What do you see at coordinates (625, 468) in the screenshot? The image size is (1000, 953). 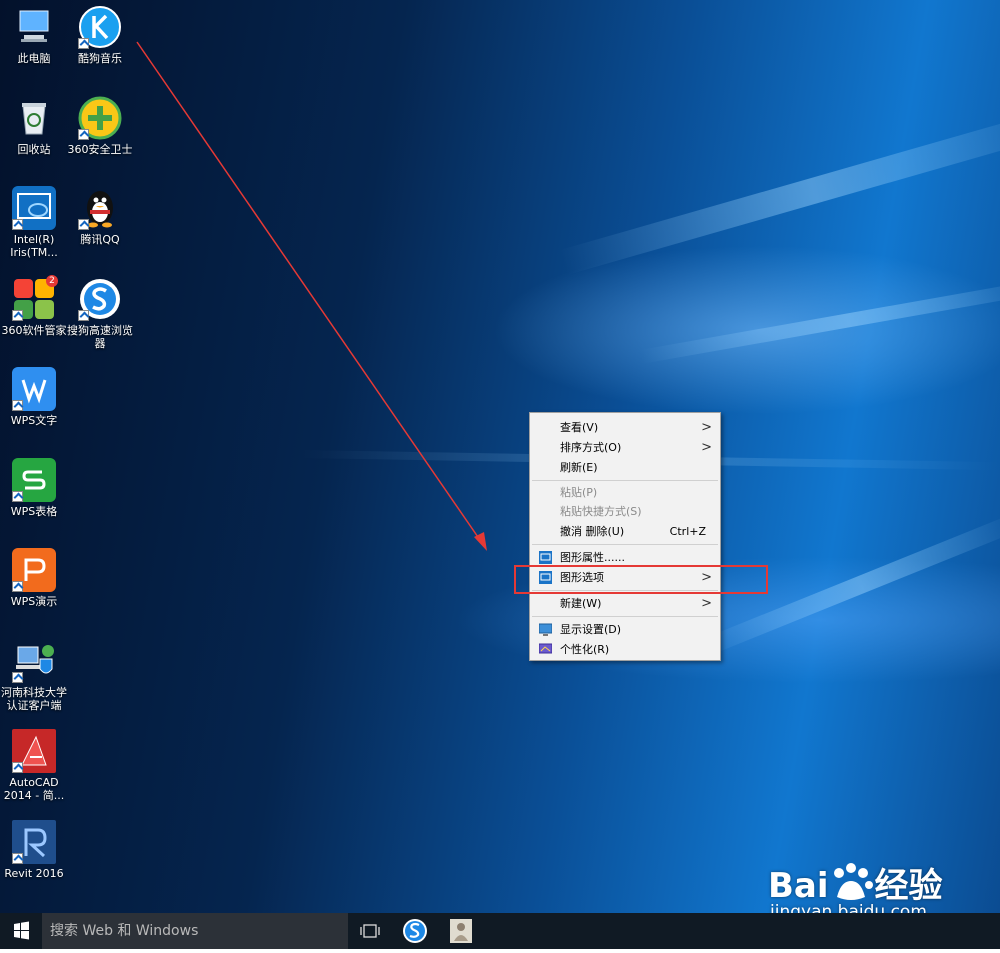 I see `menu-item-refresh: 刷新(E)` at bounding box center [625, 468].